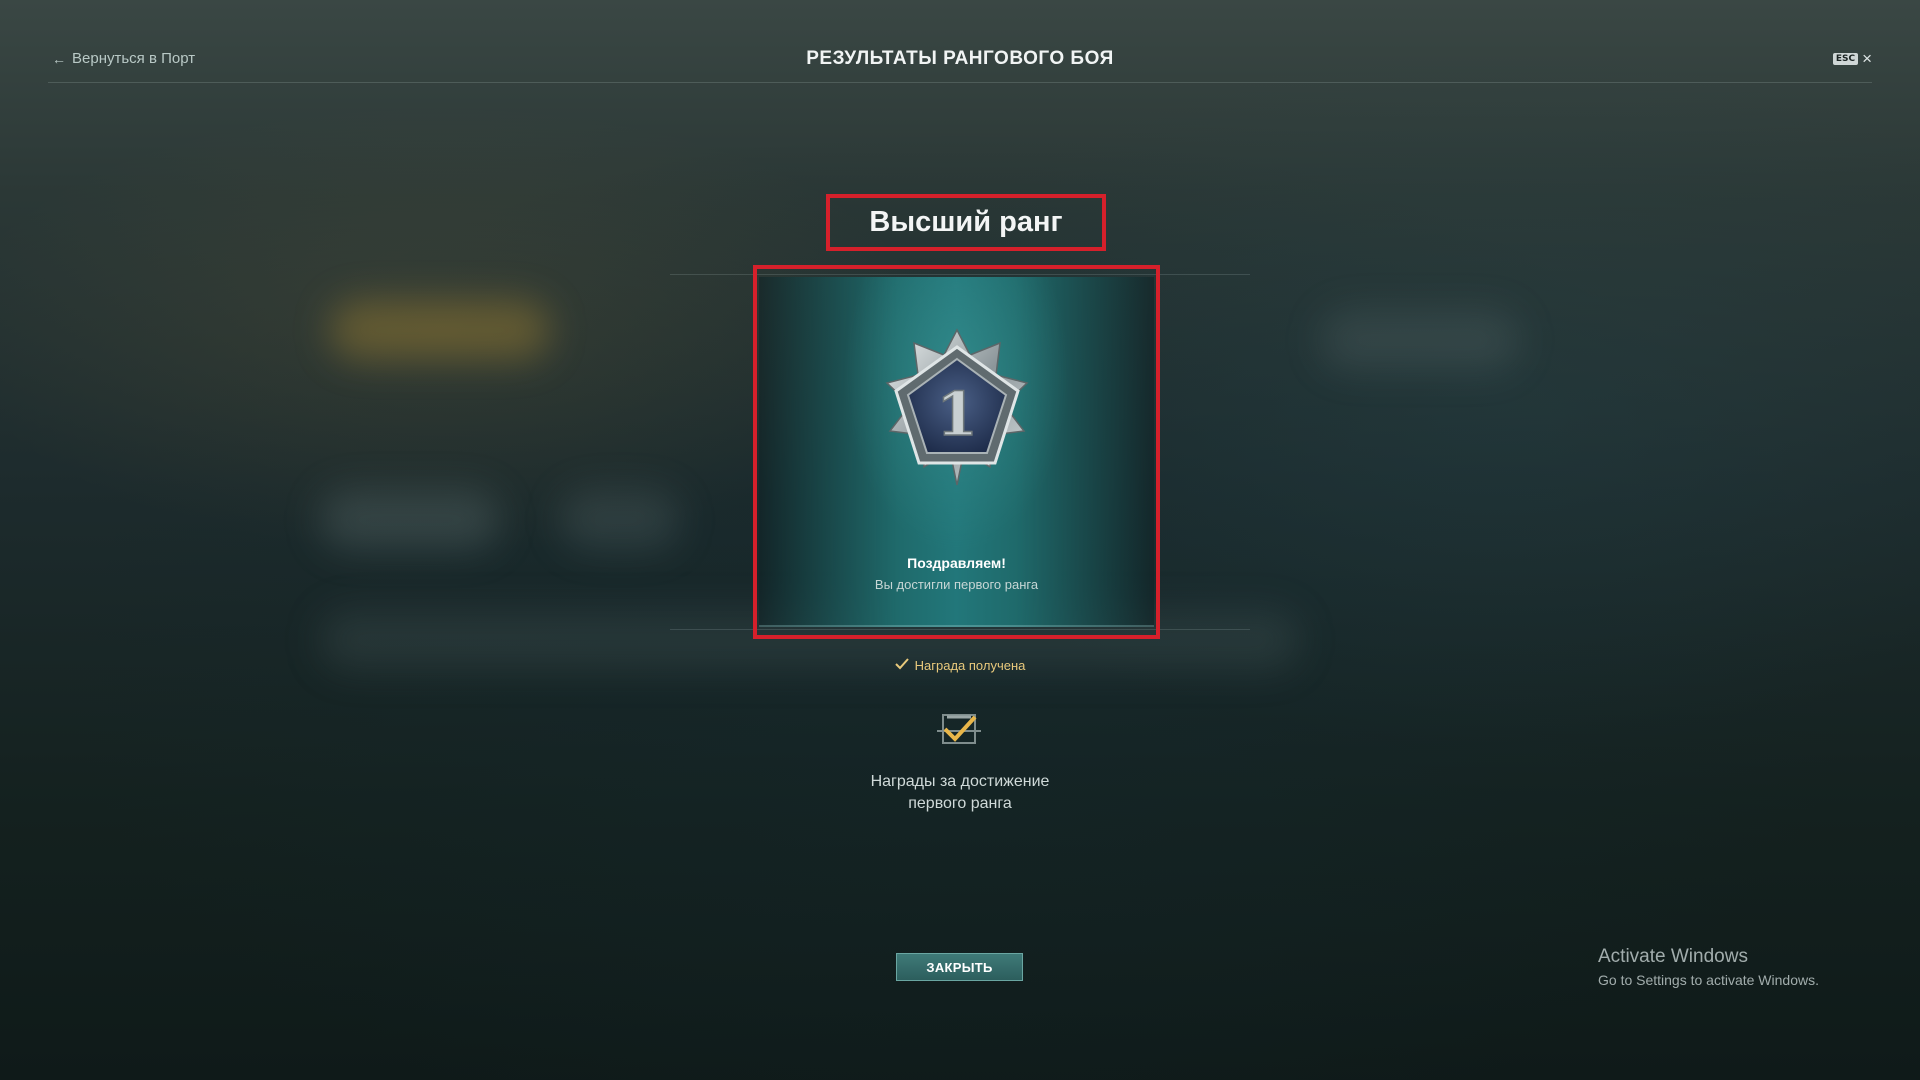 The image size is (1920, 1080). What do you see at coordinates (1867, 58) in the screenshot?
I see `close-icon: ×` at bounding box center [1867, 58].